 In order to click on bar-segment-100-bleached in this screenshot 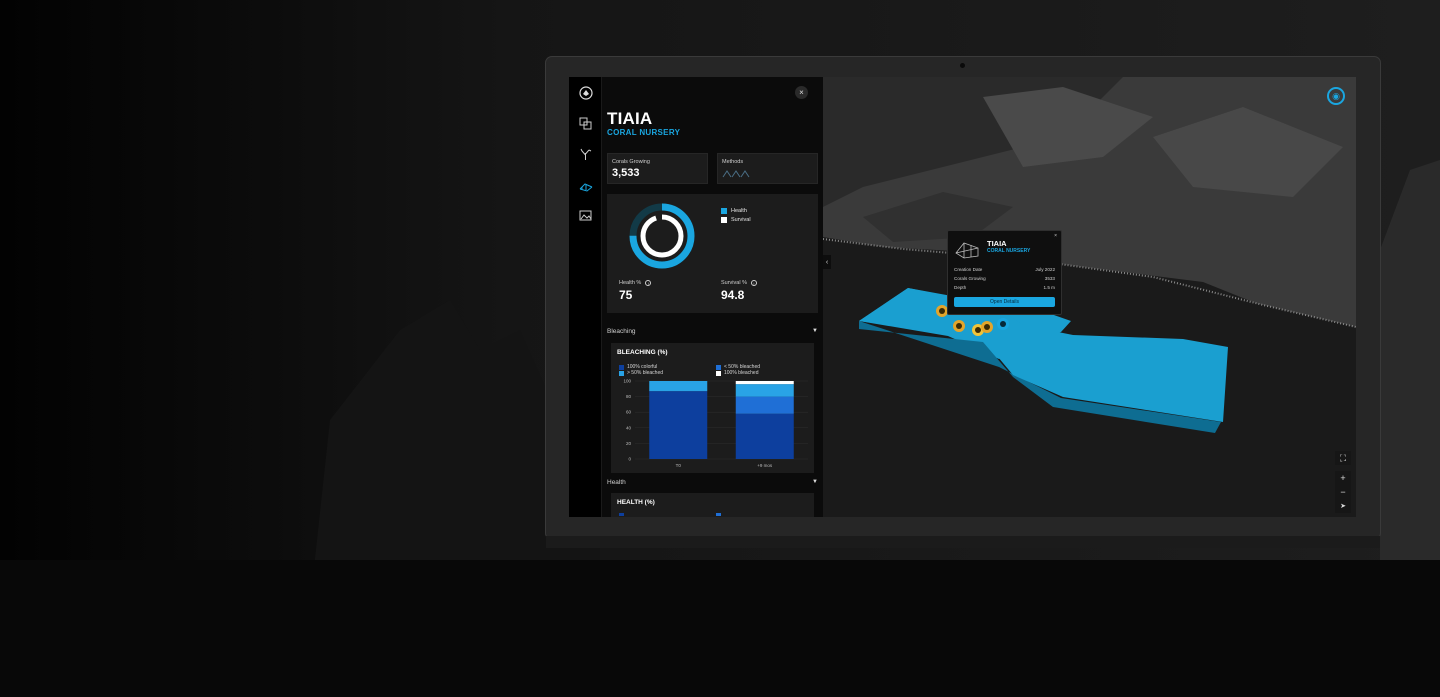, I will do `click(764, 383)`.